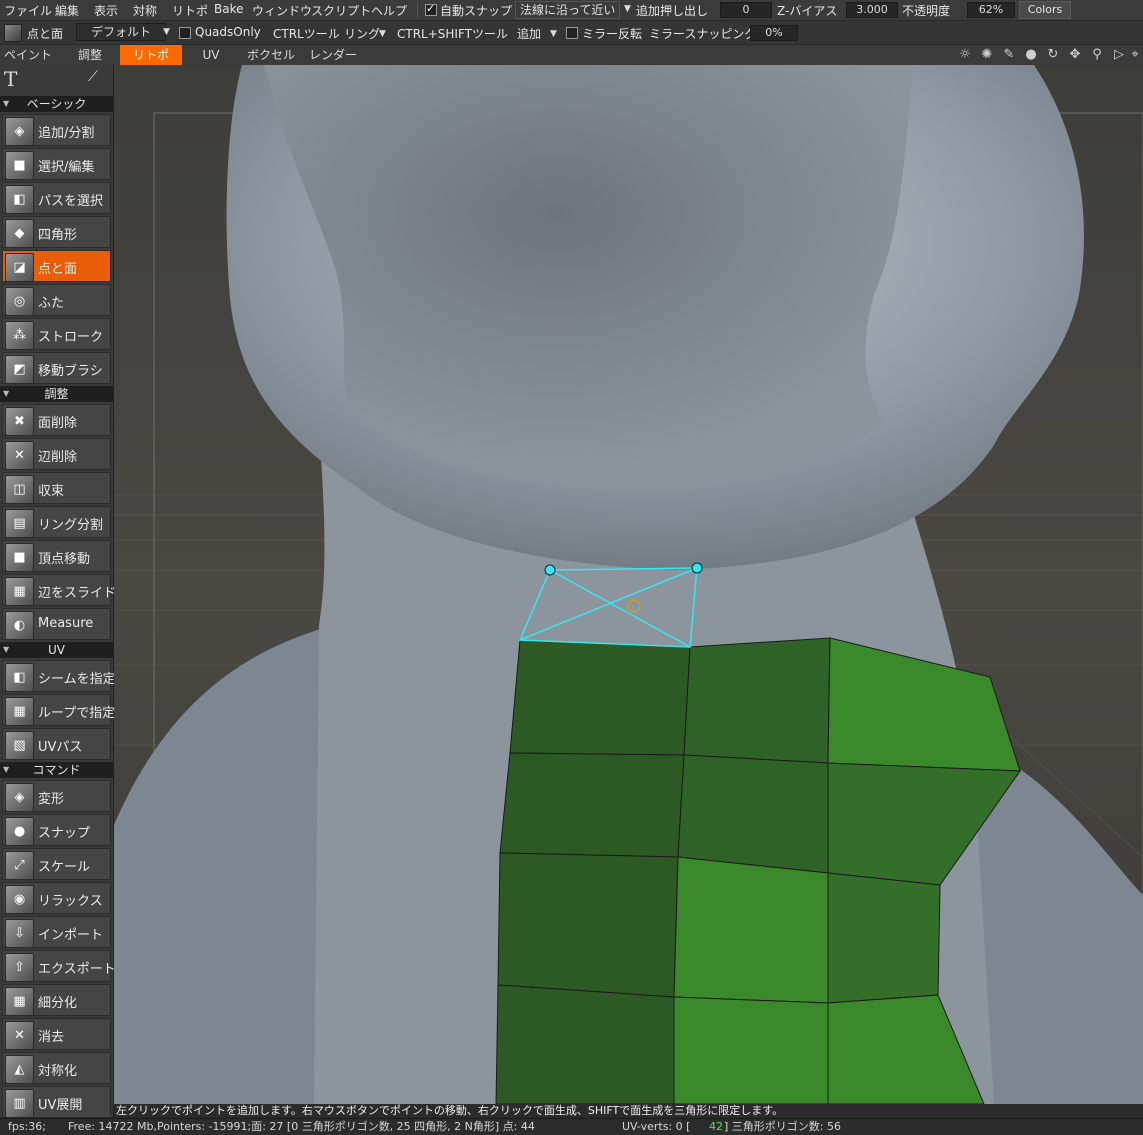  I want to click on sun-icon: ☼, so click(965, 55).